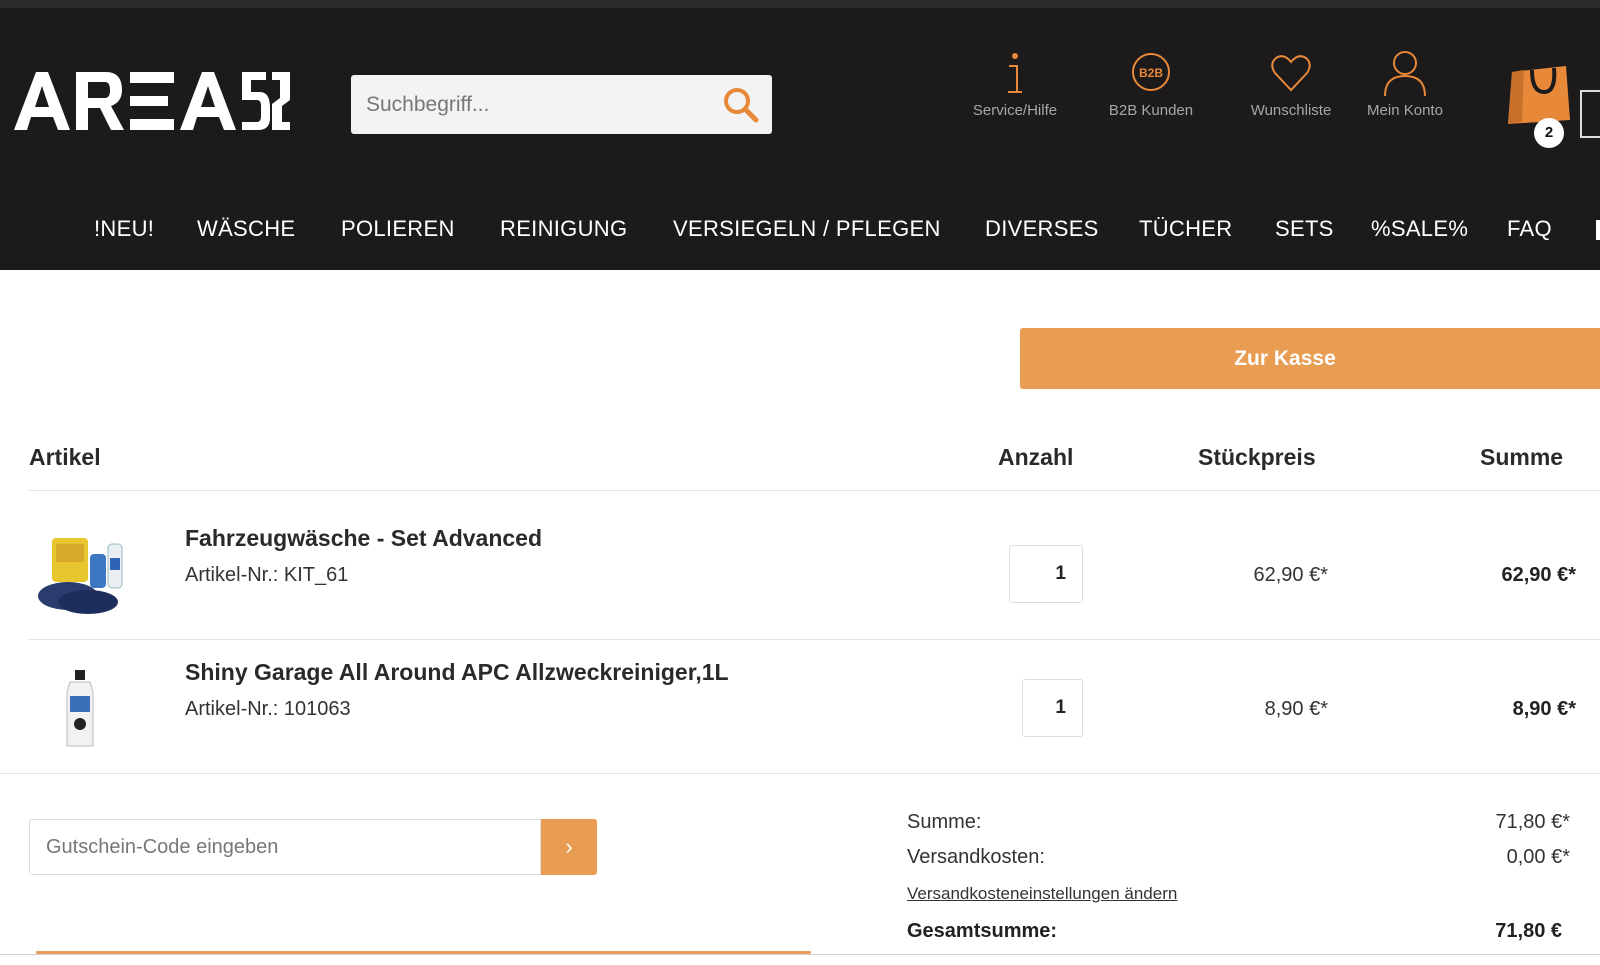 Image resolution: width=1600 pixels, height=965 pixels. Describe the element at coordinates (1151, 110) in the screenshot. I see `b2b-customers-label: B2B Kunden` at that location.